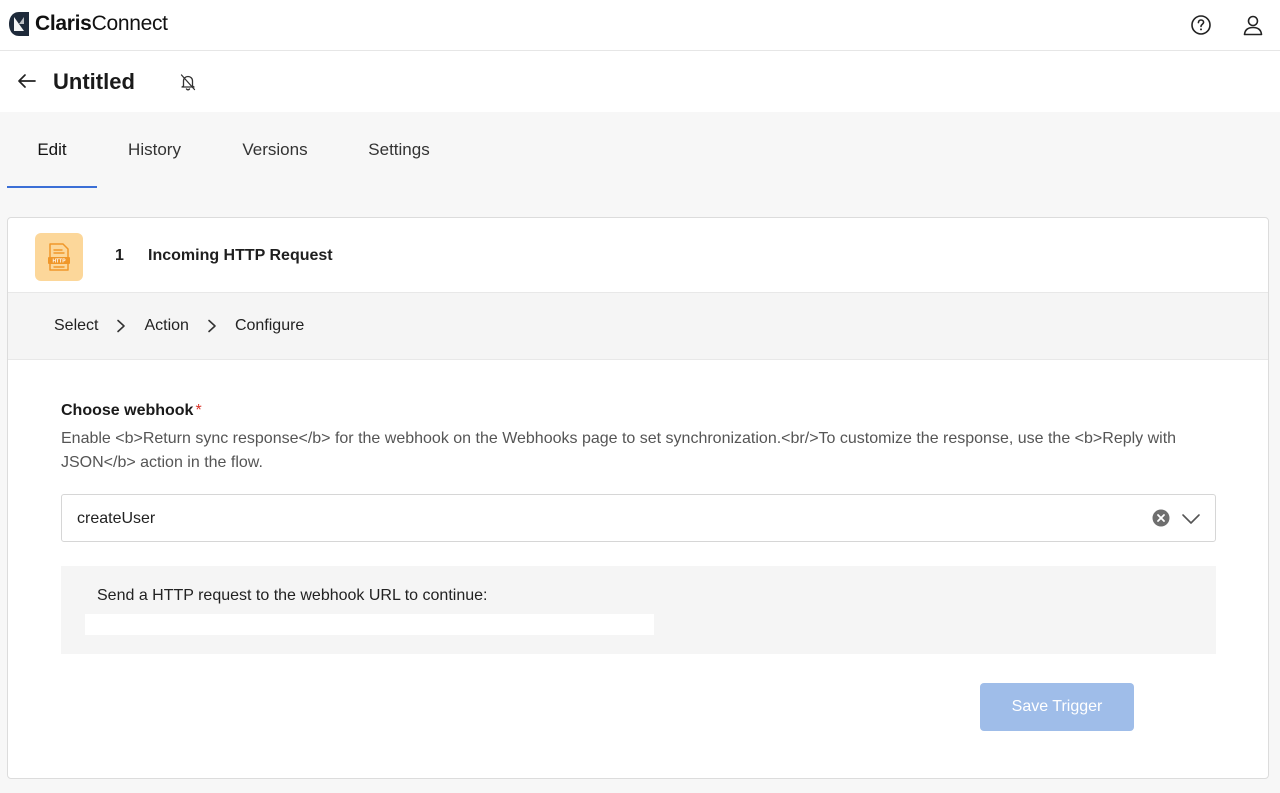  I want to click on breadcrumb-action: Action, so click(166, 326).